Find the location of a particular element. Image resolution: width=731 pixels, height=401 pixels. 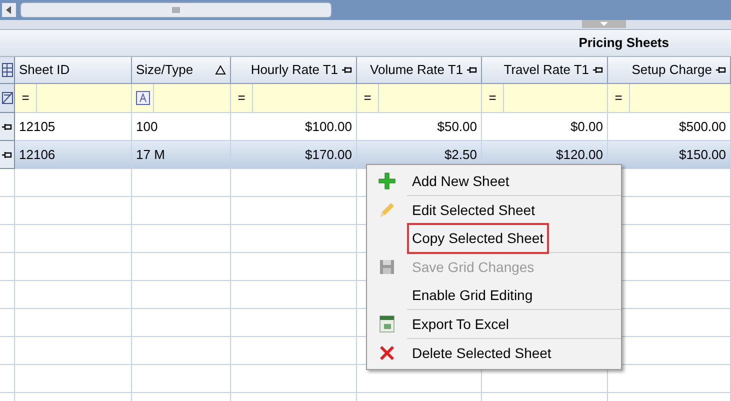

column-header: Setup Charge is located at coordinates (669, 70).